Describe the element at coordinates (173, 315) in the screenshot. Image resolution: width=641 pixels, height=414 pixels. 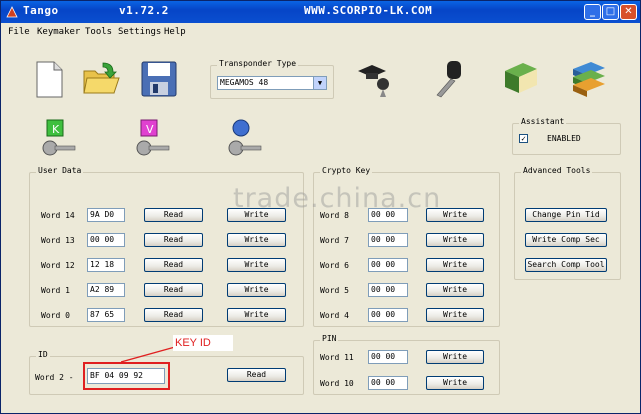
I see `read-word-0-button: Read` at that location.